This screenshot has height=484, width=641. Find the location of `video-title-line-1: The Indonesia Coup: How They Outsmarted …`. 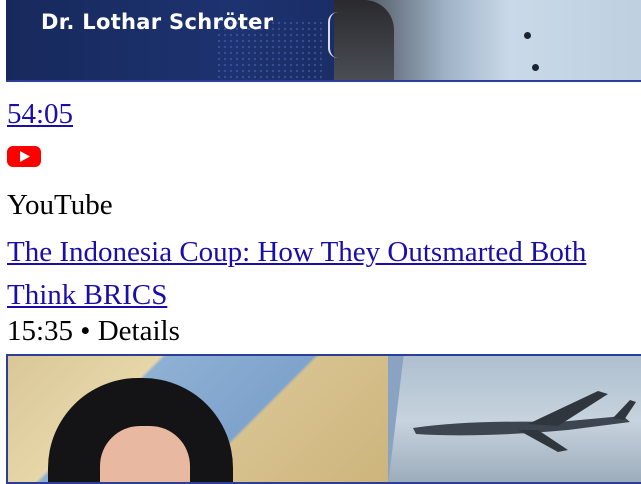

video-title-line-1: The Indonesia Coup: How They Outsmarted … is located at coordinates (297, 252).